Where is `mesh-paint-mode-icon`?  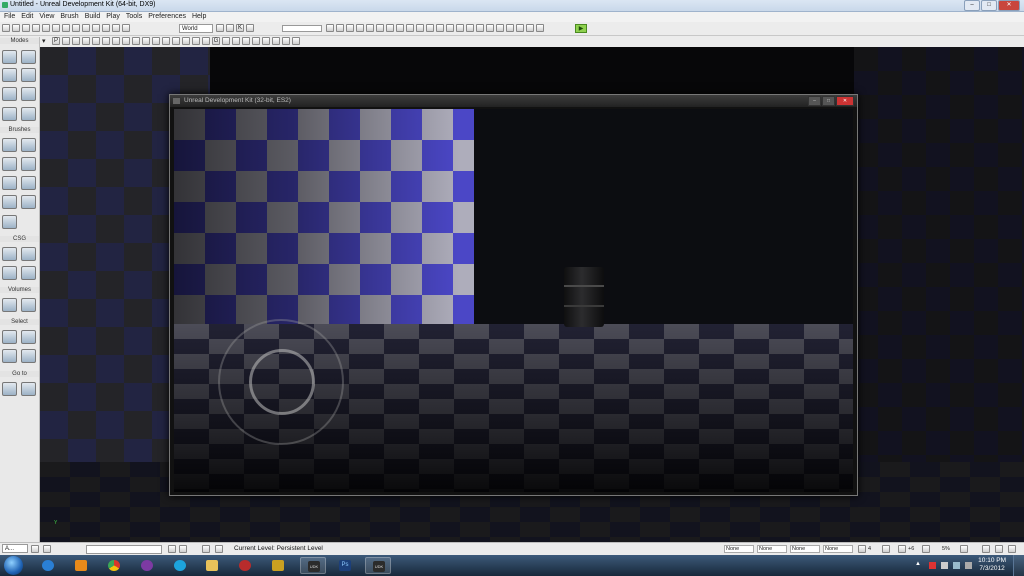 mesh-paint-mode-icon is located at coordinates (9, 114).